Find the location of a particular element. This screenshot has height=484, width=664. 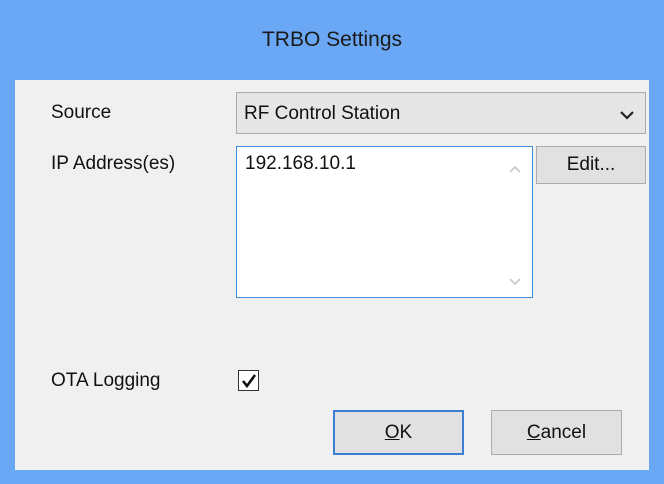

source-label: Source is located at coordinates (81, 112).